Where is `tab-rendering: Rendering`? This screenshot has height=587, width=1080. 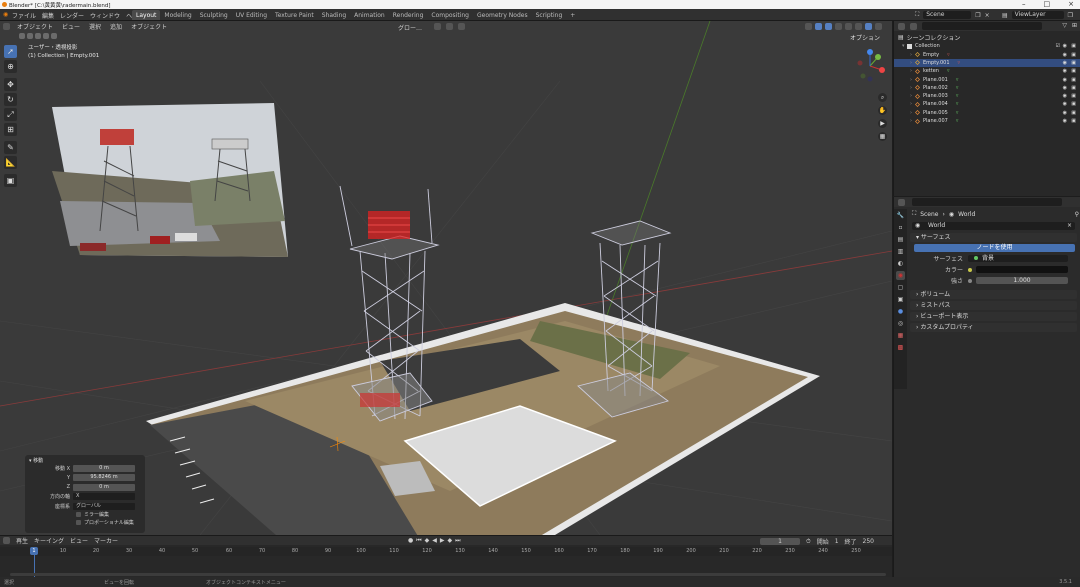 tab-rendering: Rendering is located at coordinates (408, 15).